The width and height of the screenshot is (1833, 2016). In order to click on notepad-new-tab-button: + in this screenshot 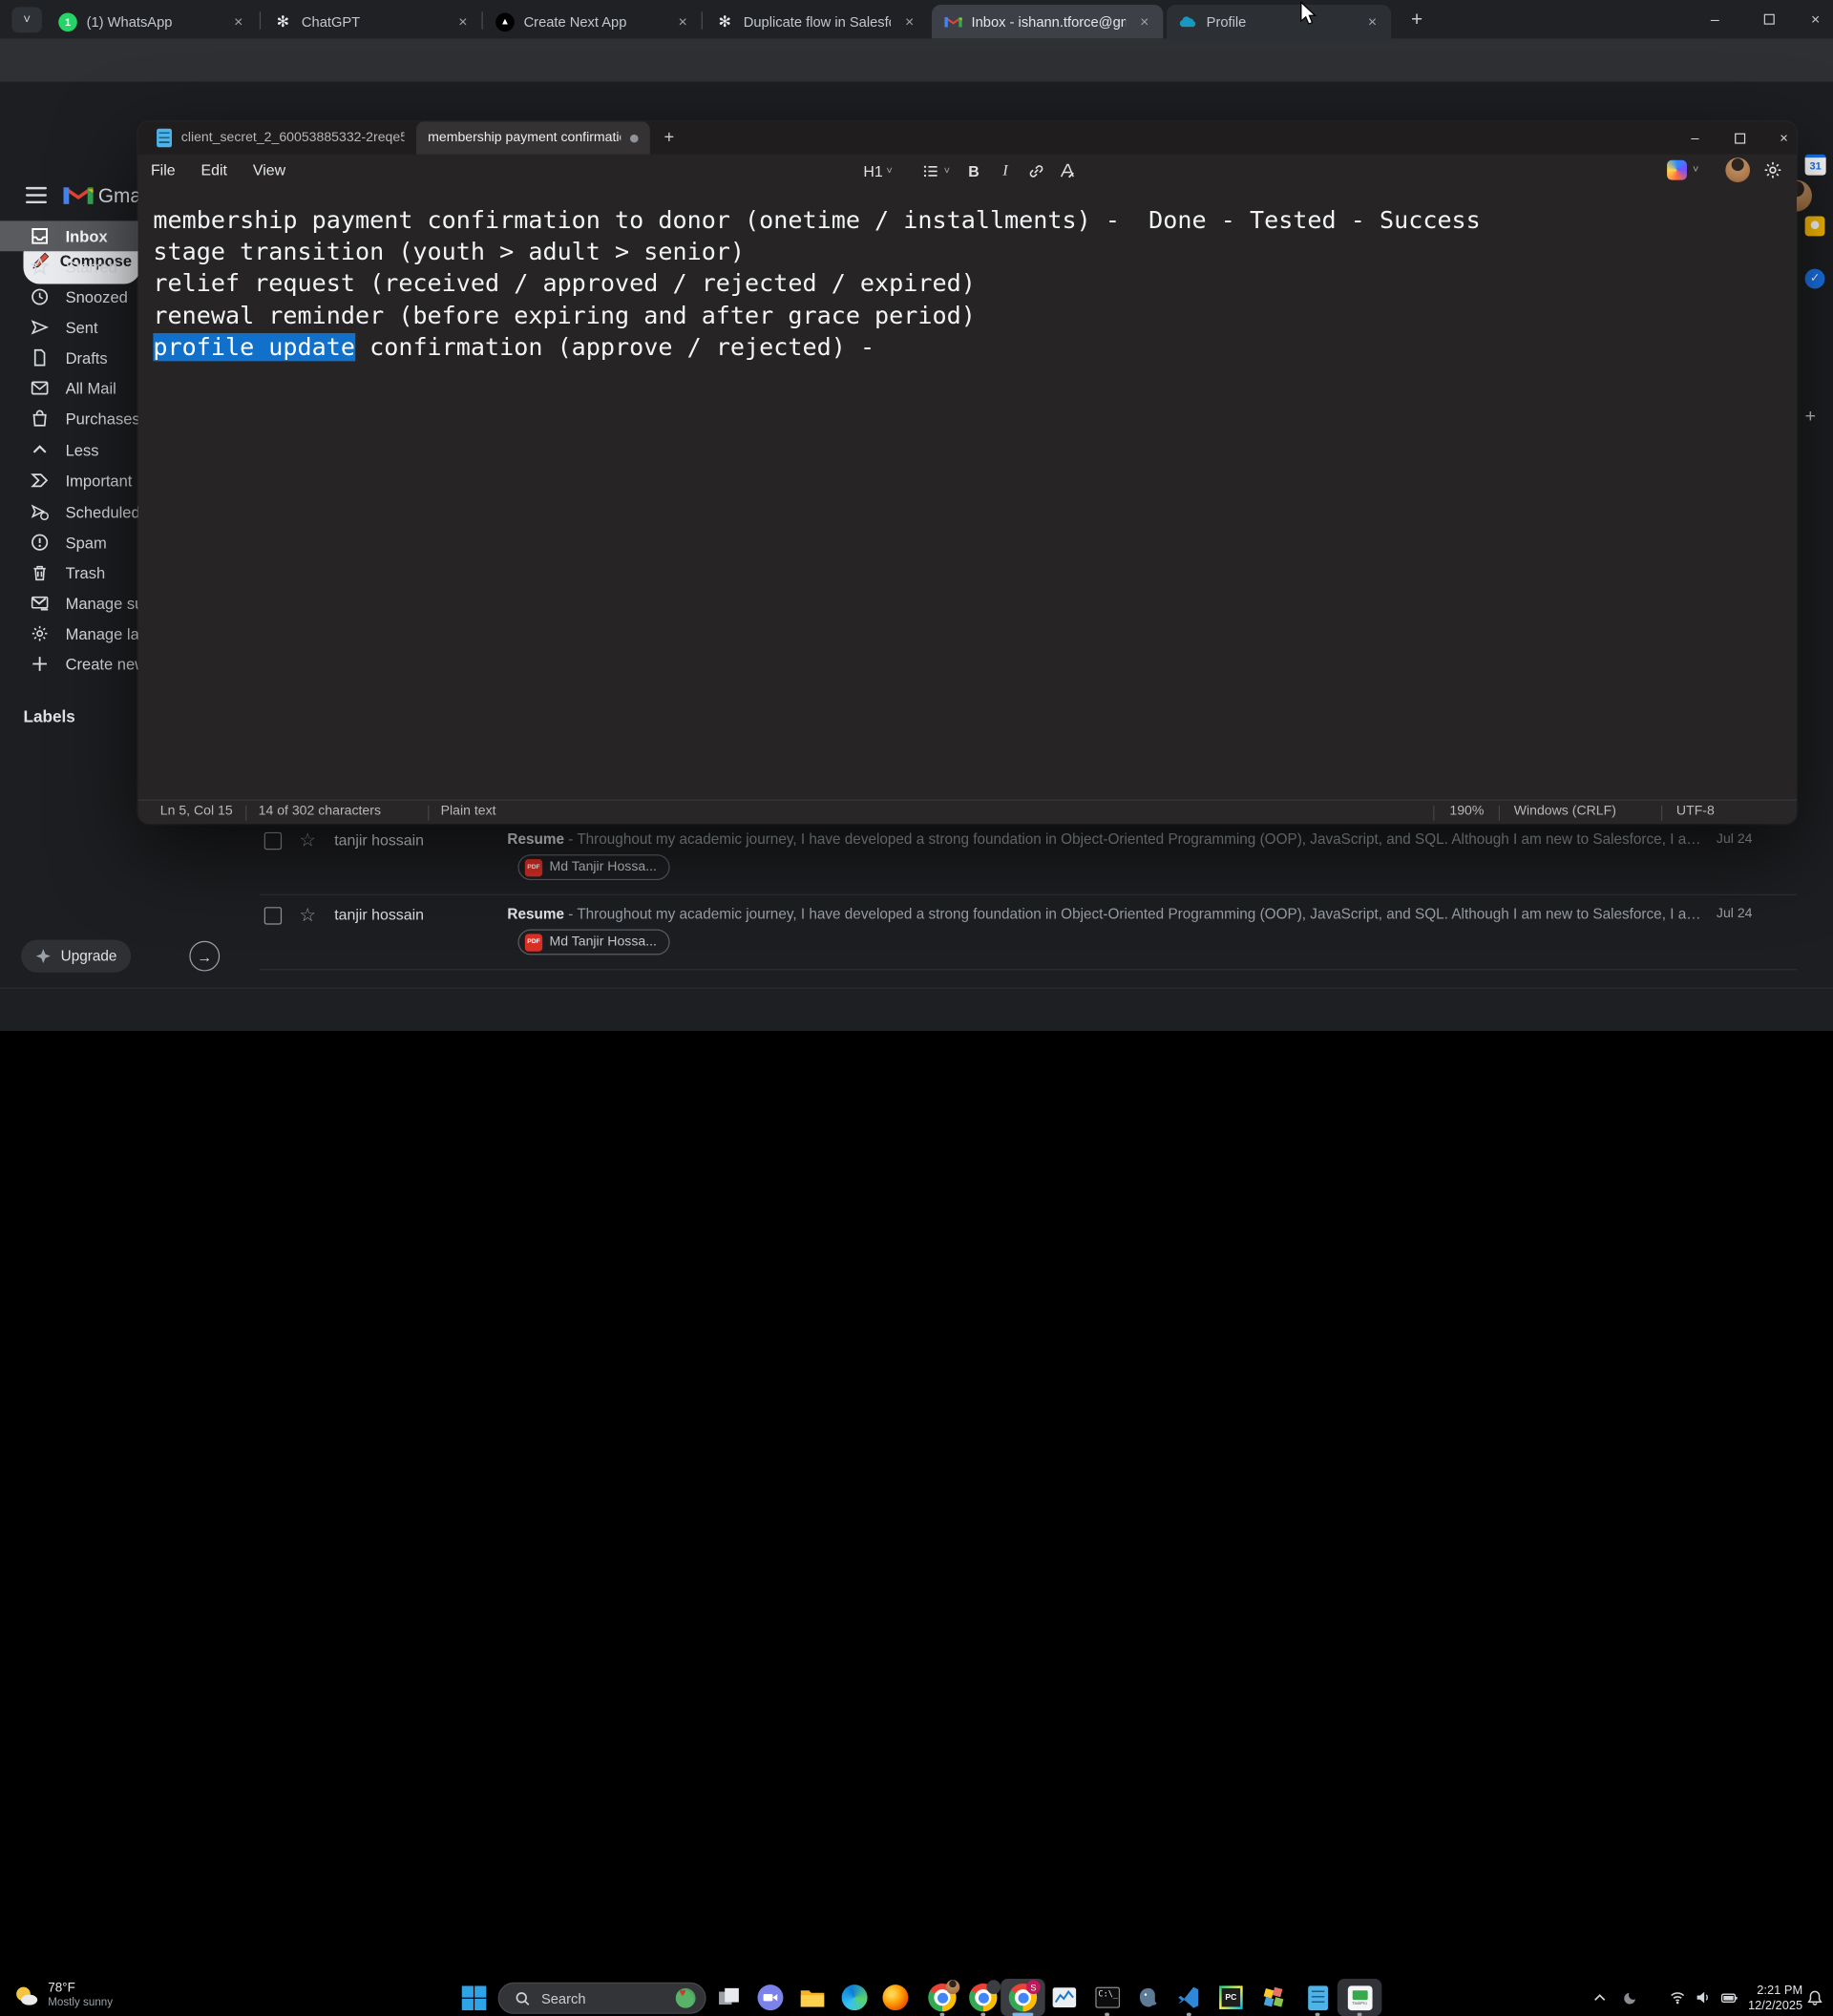, I will do `click(669, 137)`.